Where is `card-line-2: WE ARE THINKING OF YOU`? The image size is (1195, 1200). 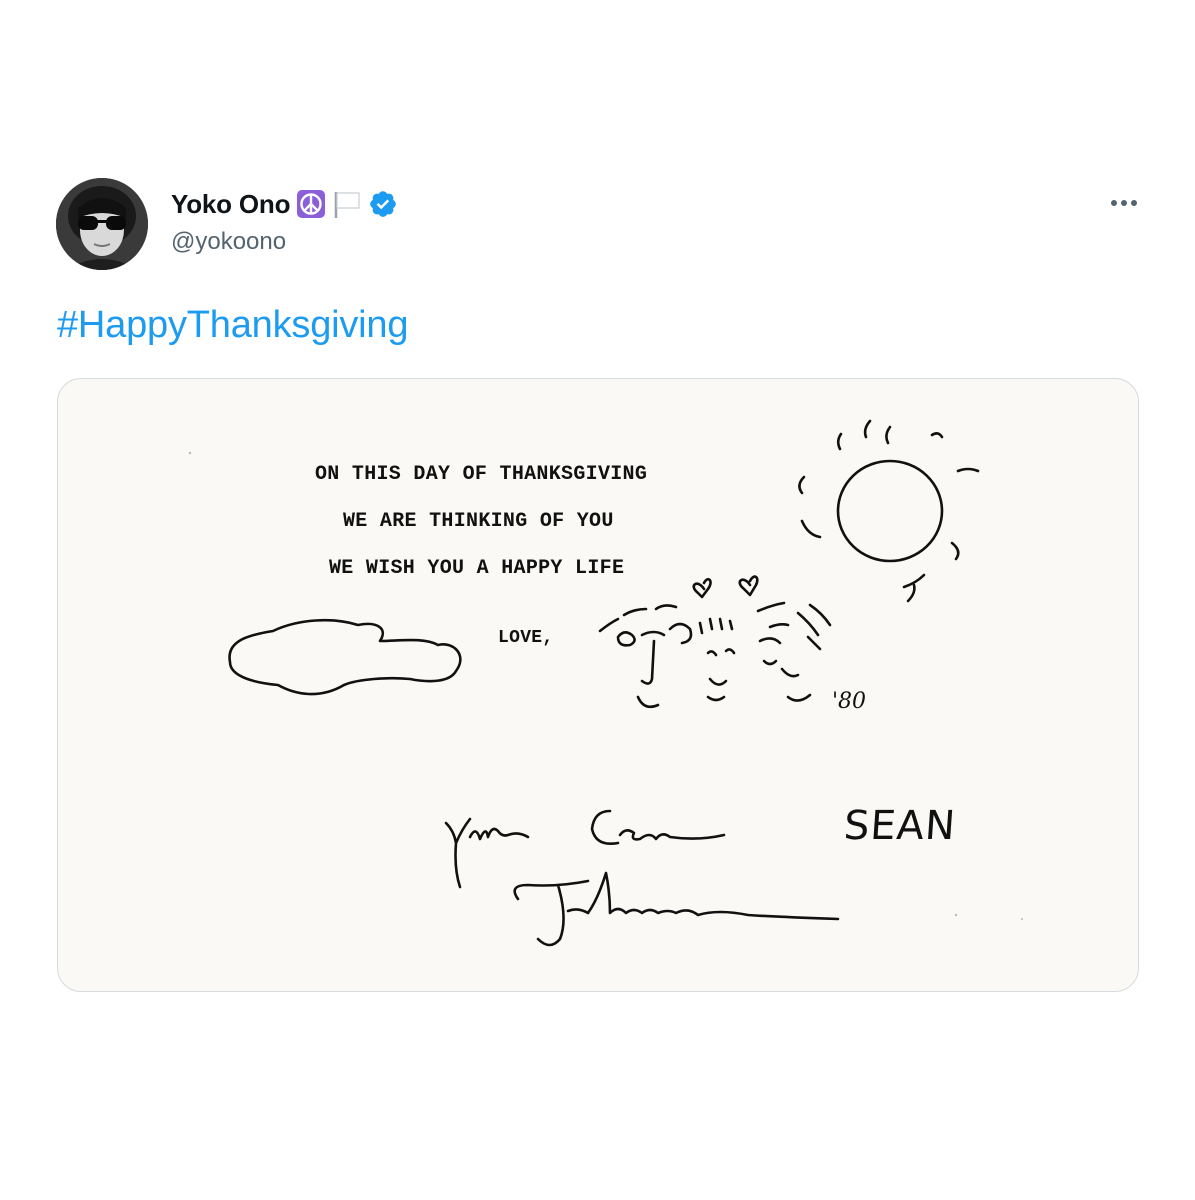
card-line-2: WE ARE THINKING OF YOU is located at coordinates (478, 521).